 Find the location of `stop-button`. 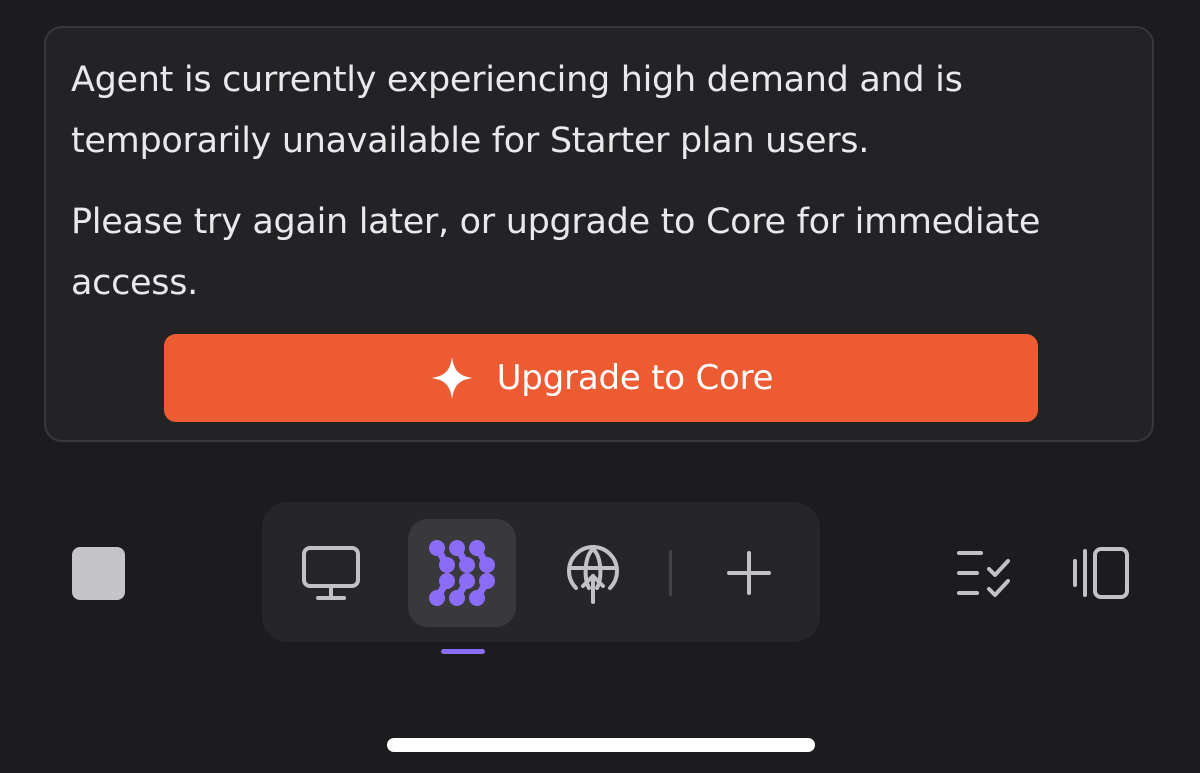

stop-button is located at coordinates (98, 573).